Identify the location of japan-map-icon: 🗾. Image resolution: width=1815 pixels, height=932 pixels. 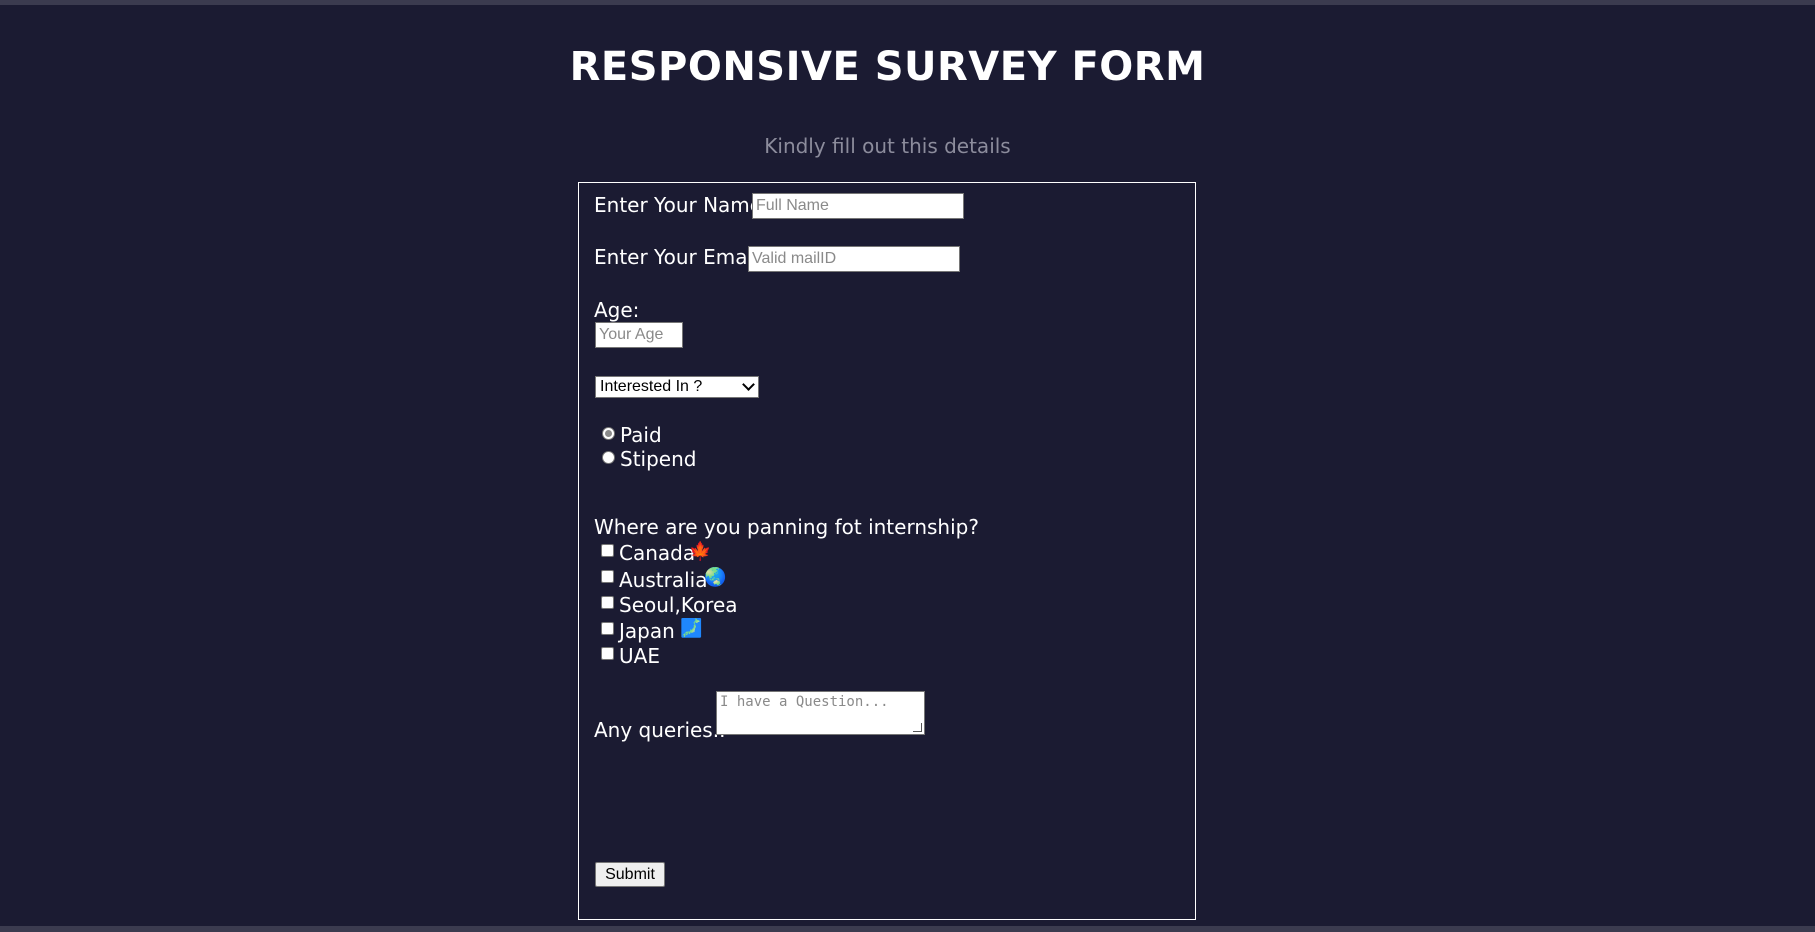
(691, 628).